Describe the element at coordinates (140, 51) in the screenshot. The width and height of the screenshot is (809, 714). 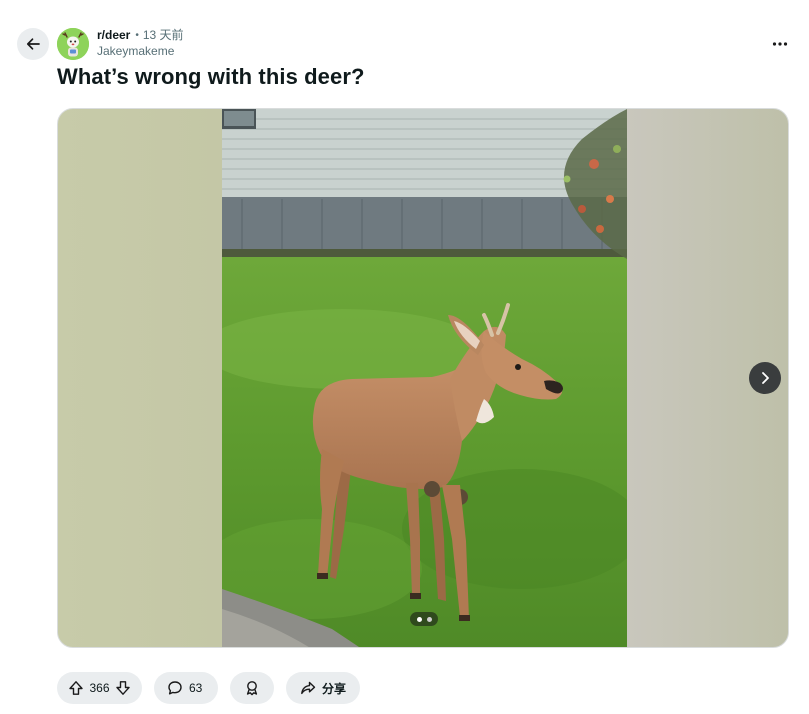
I see `author-link: Jakeymakeme` at that location.